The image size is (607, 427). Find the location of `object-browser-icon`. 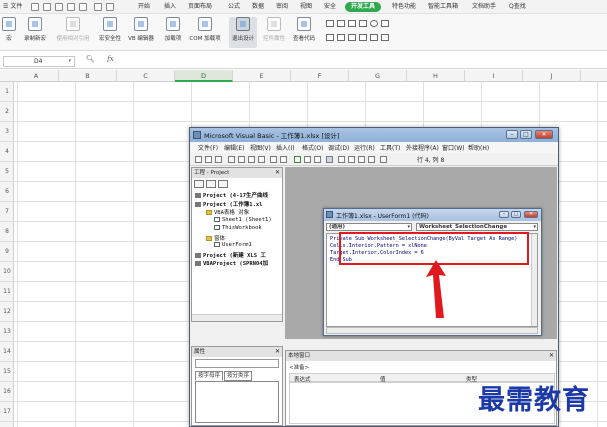

object-browser-icon is located at coordinates (361, 159).